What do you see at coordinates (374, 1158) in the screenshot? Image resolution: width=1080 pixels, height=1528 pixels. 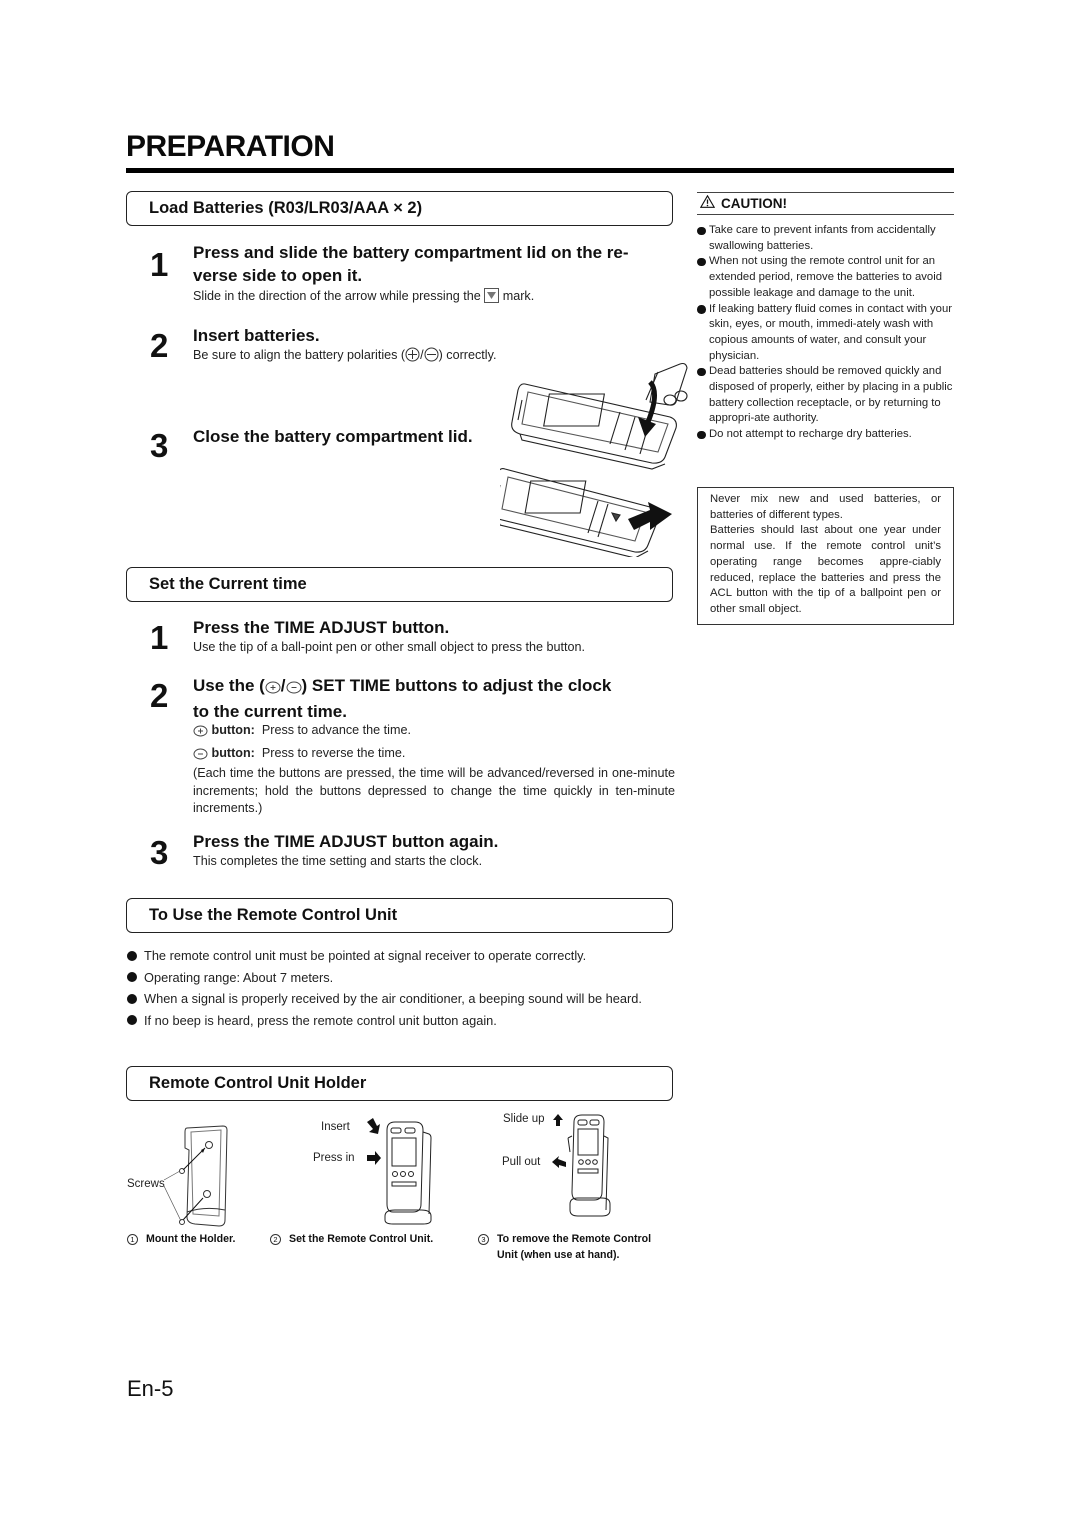 I see `press-in-arrow-icon` at bounding box center [374, 1158].